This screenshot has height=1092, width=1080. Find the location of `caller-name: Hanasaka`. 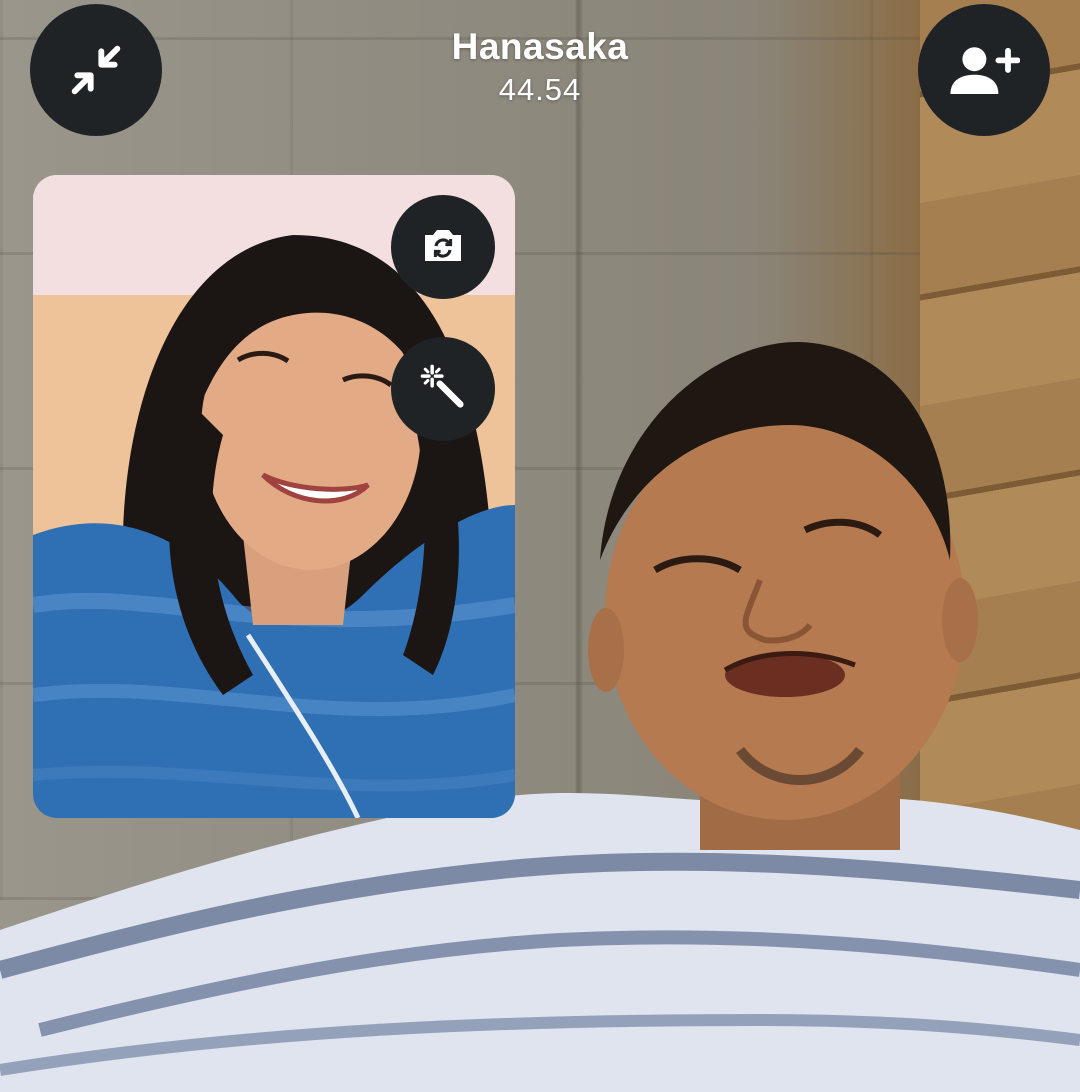

caller-name: Hanasaka is located at coordinates (540, 46).